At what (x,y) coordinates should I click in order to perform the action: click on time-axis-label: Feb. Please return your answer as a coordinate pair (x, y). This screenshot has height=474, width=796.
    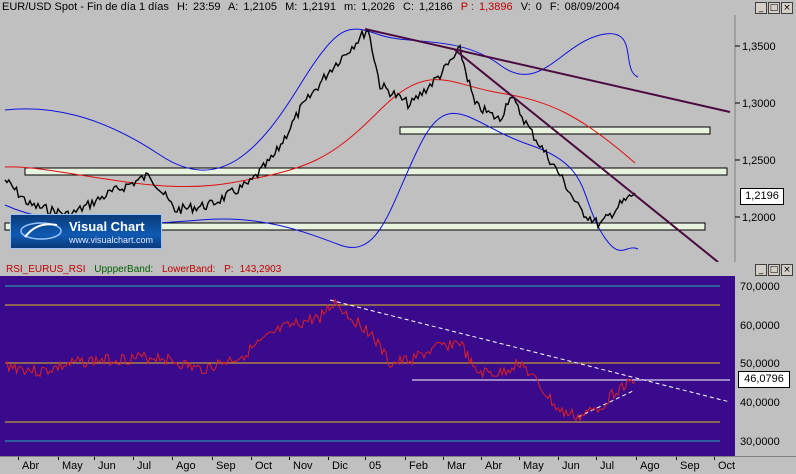
    Looking at the image, I should click on (418, 466).